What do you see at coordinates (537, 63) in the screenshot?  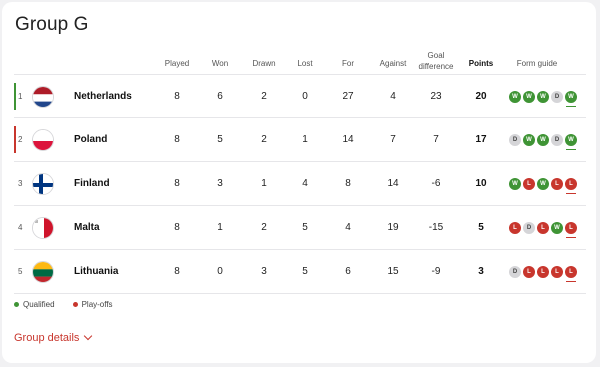 I see `header-form-guide: Form guide` at bounding box center [537, 63].